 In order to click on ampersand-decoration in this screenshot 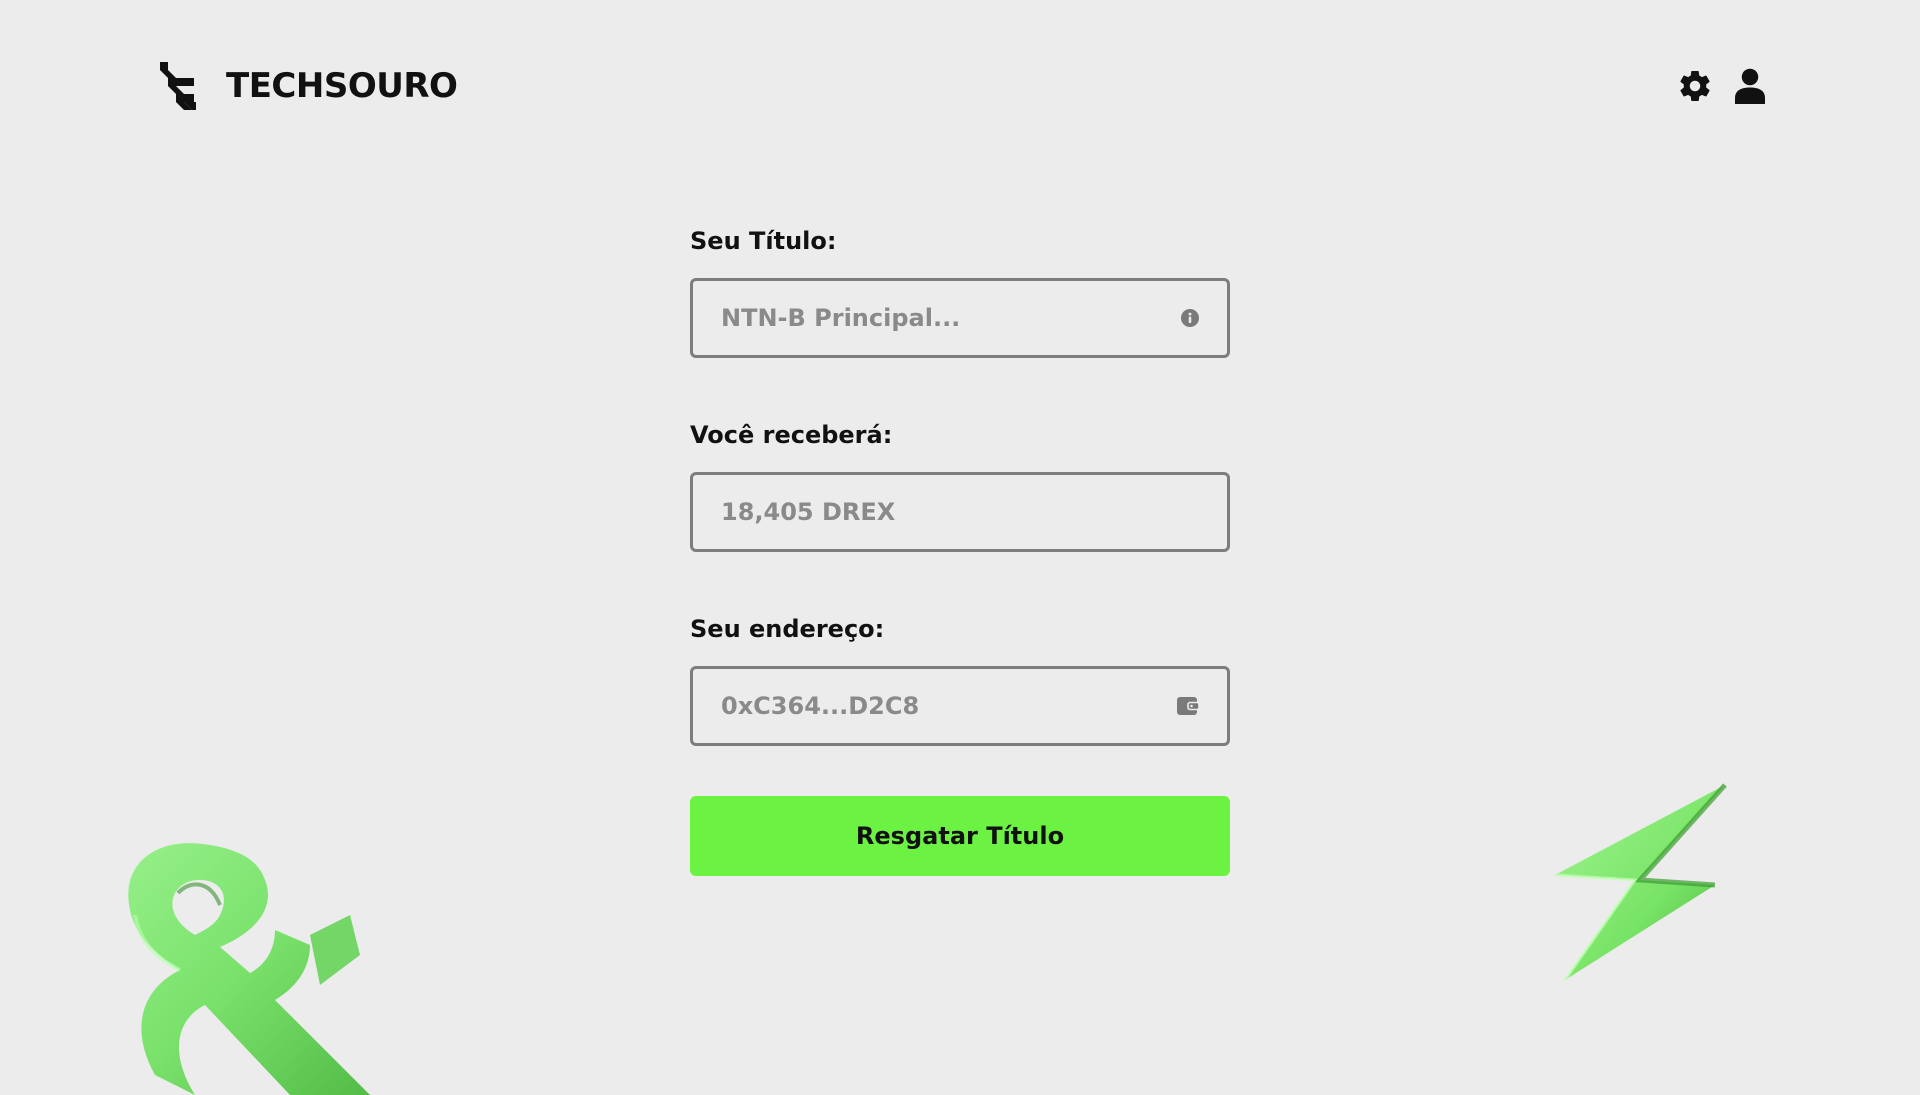, I will do `click(249, 969)`.